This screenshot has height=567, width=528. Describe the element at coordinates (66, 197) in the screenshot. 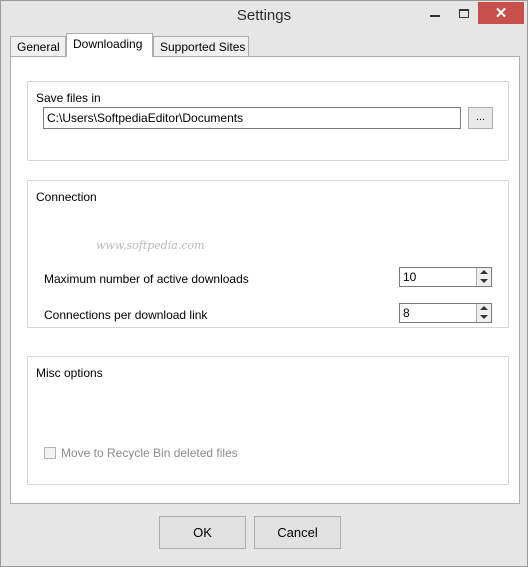

I see `connection-group-title: Connection` at that location.